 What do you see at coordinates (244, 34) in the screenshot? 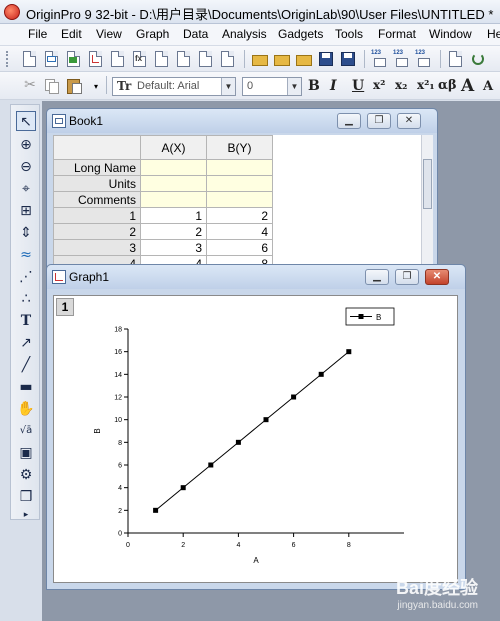
I see `menu-item-analysis: Analysis` at bounding box center [244, 34].